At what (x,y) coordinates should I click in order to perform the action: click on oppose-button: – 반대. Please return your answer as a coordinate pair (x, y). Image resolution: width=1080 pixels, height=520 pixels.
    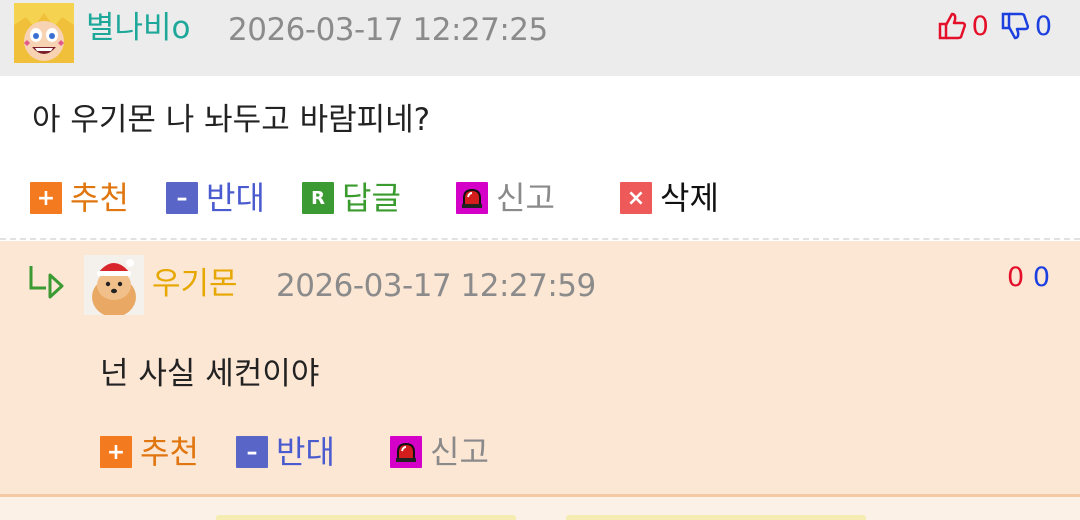
    Looking at the image, I should click on (215, 198).